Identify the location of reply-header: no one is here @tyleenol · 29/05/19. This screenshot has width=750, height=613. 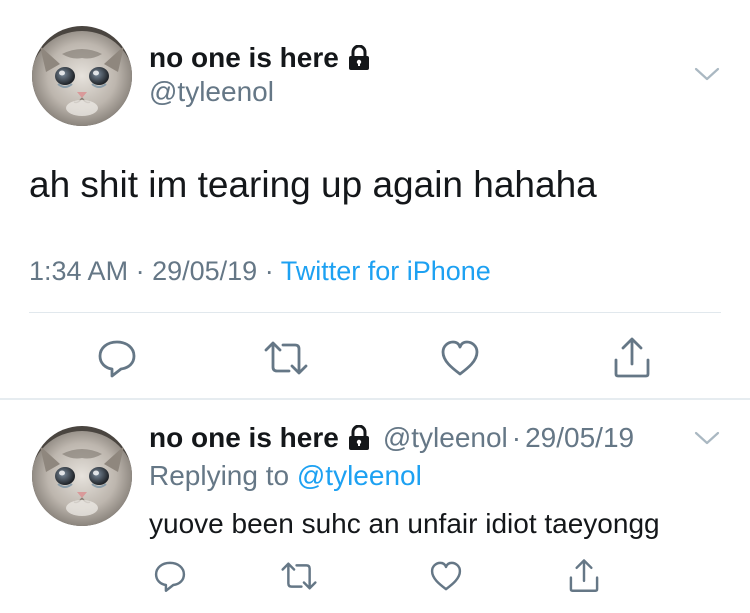
(391, 438).